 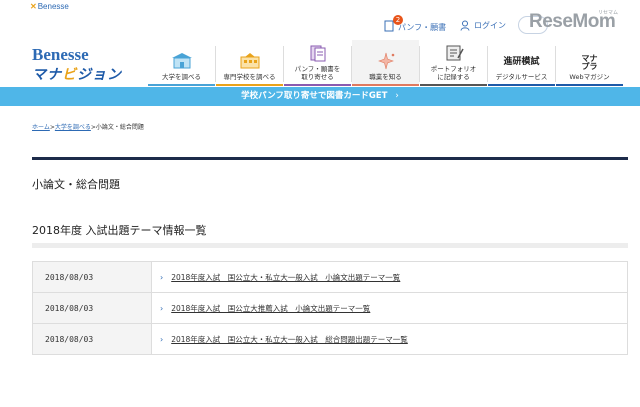 I want to click on page-title: 小論文・総合問題, so click(x=76, y=184).